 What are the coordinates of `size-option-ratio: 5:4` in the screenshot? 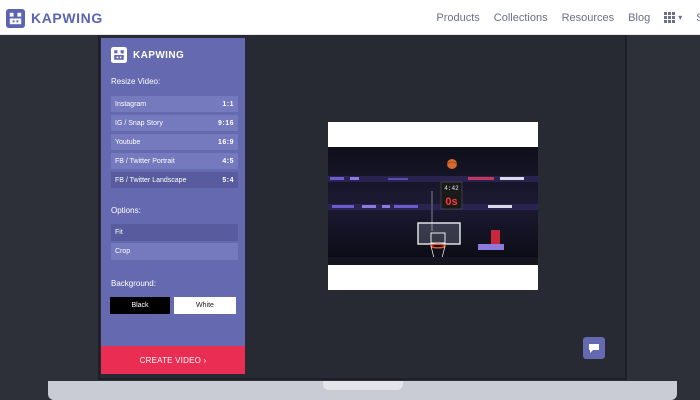 It's located at (228, 180).